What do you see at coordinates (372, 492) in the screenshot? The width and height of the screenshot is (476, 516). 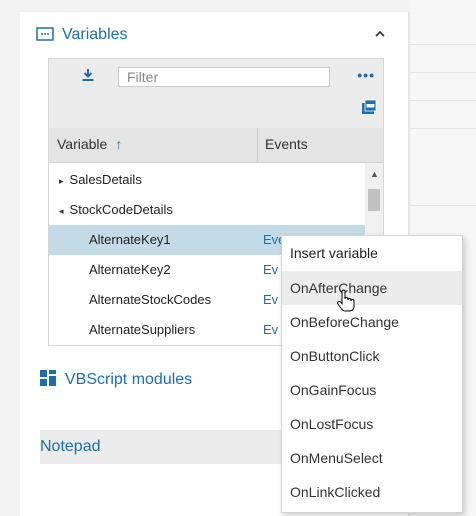 I see `menu-item-onlinkclicked: OnLinkClicked` at bounding box center [372, 492].